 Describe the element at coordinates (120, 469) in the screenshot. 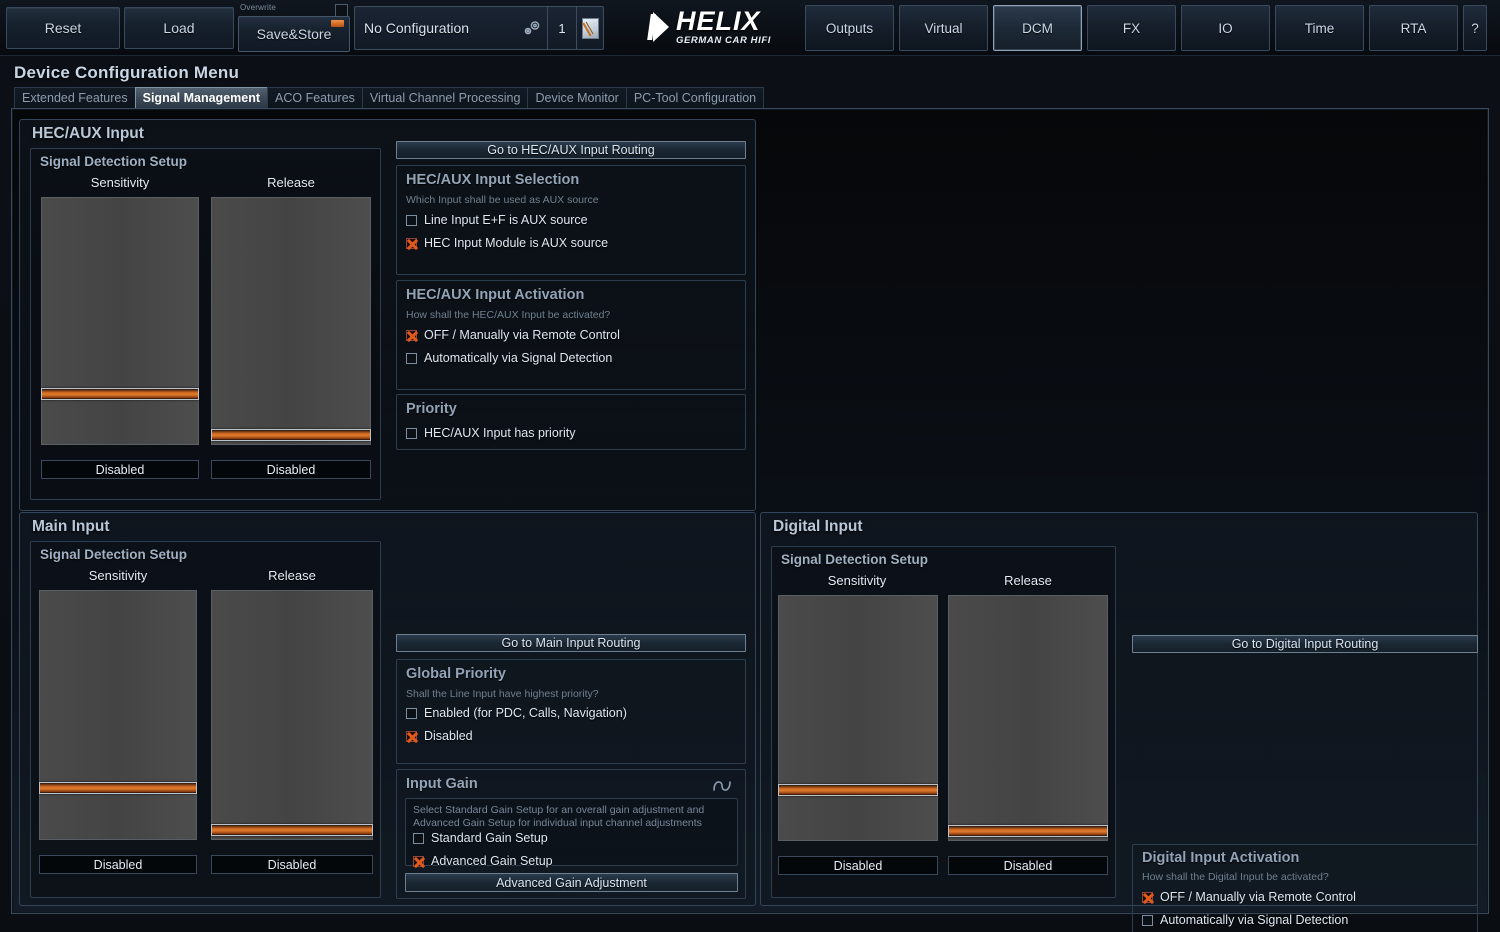

I see `hec-aux-sensitivity-value: Disabled` at that location.